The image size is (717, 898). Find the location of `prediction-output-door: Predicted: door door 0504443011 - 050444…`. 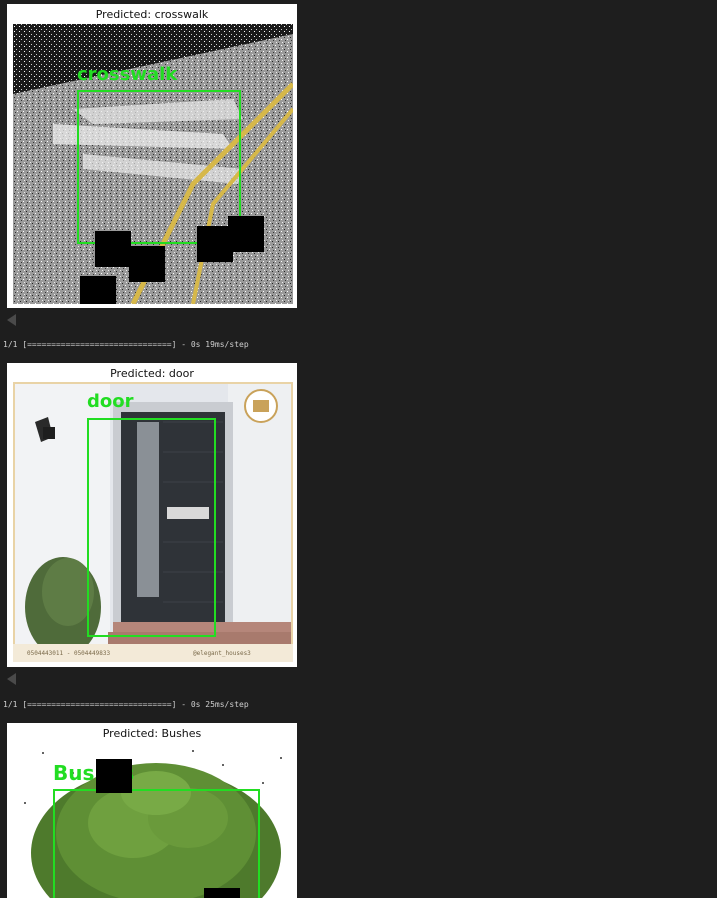

prediction-output-door: Predicted: door door 0504443011 - 050444… is located at coordinates (152, 515).